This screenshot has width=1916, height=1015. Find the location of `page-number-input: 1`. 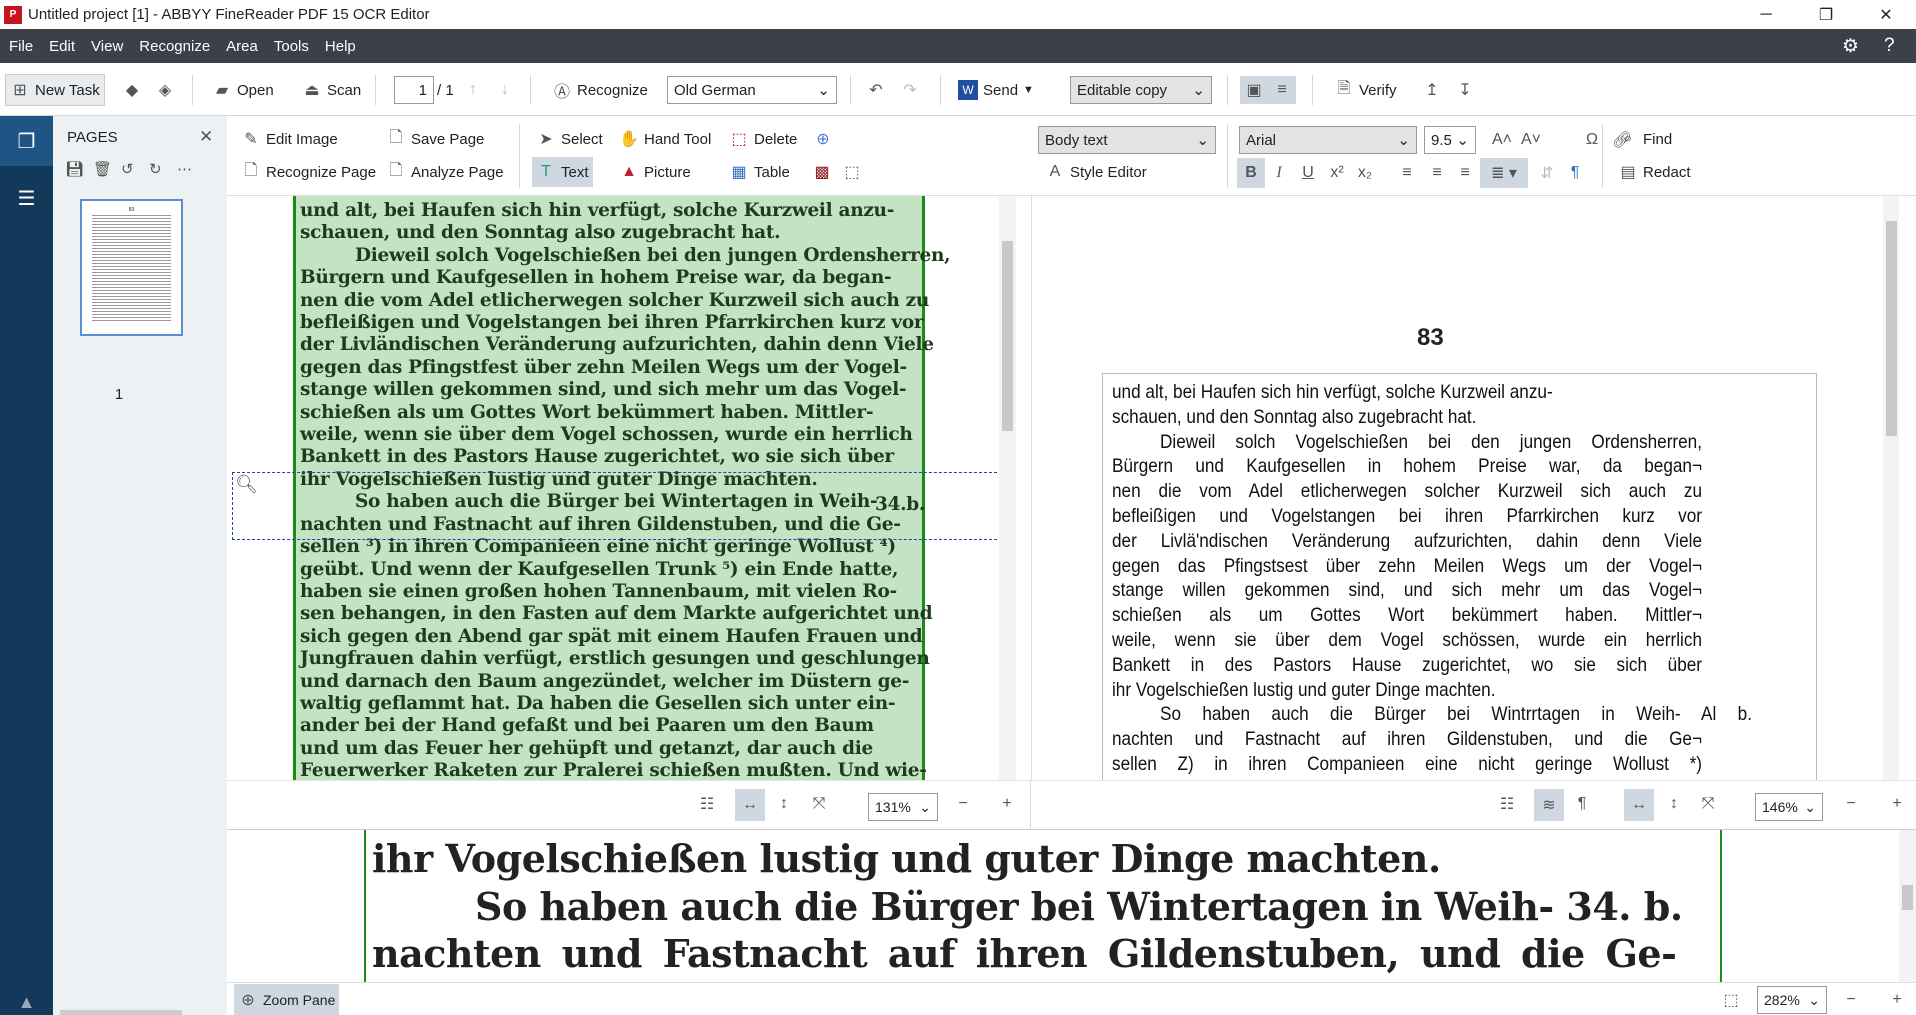

page-number-input: 1 is located at coordinates (414, 90).